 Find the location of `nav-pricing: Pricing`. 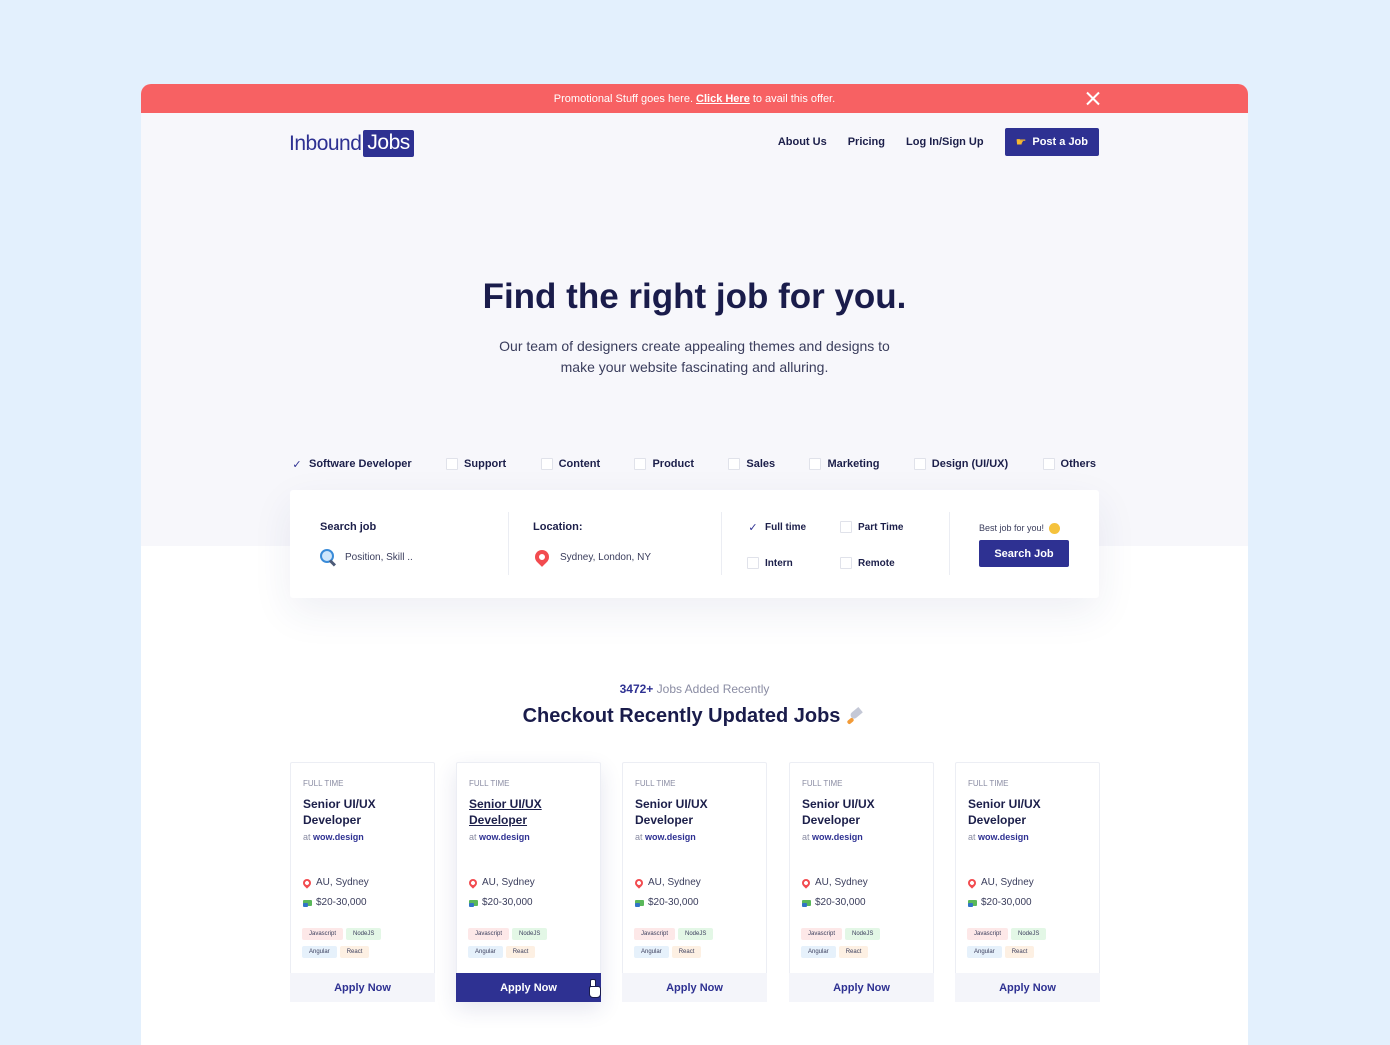

nav-pricing: Pricing is located at coordinates (866, 142).